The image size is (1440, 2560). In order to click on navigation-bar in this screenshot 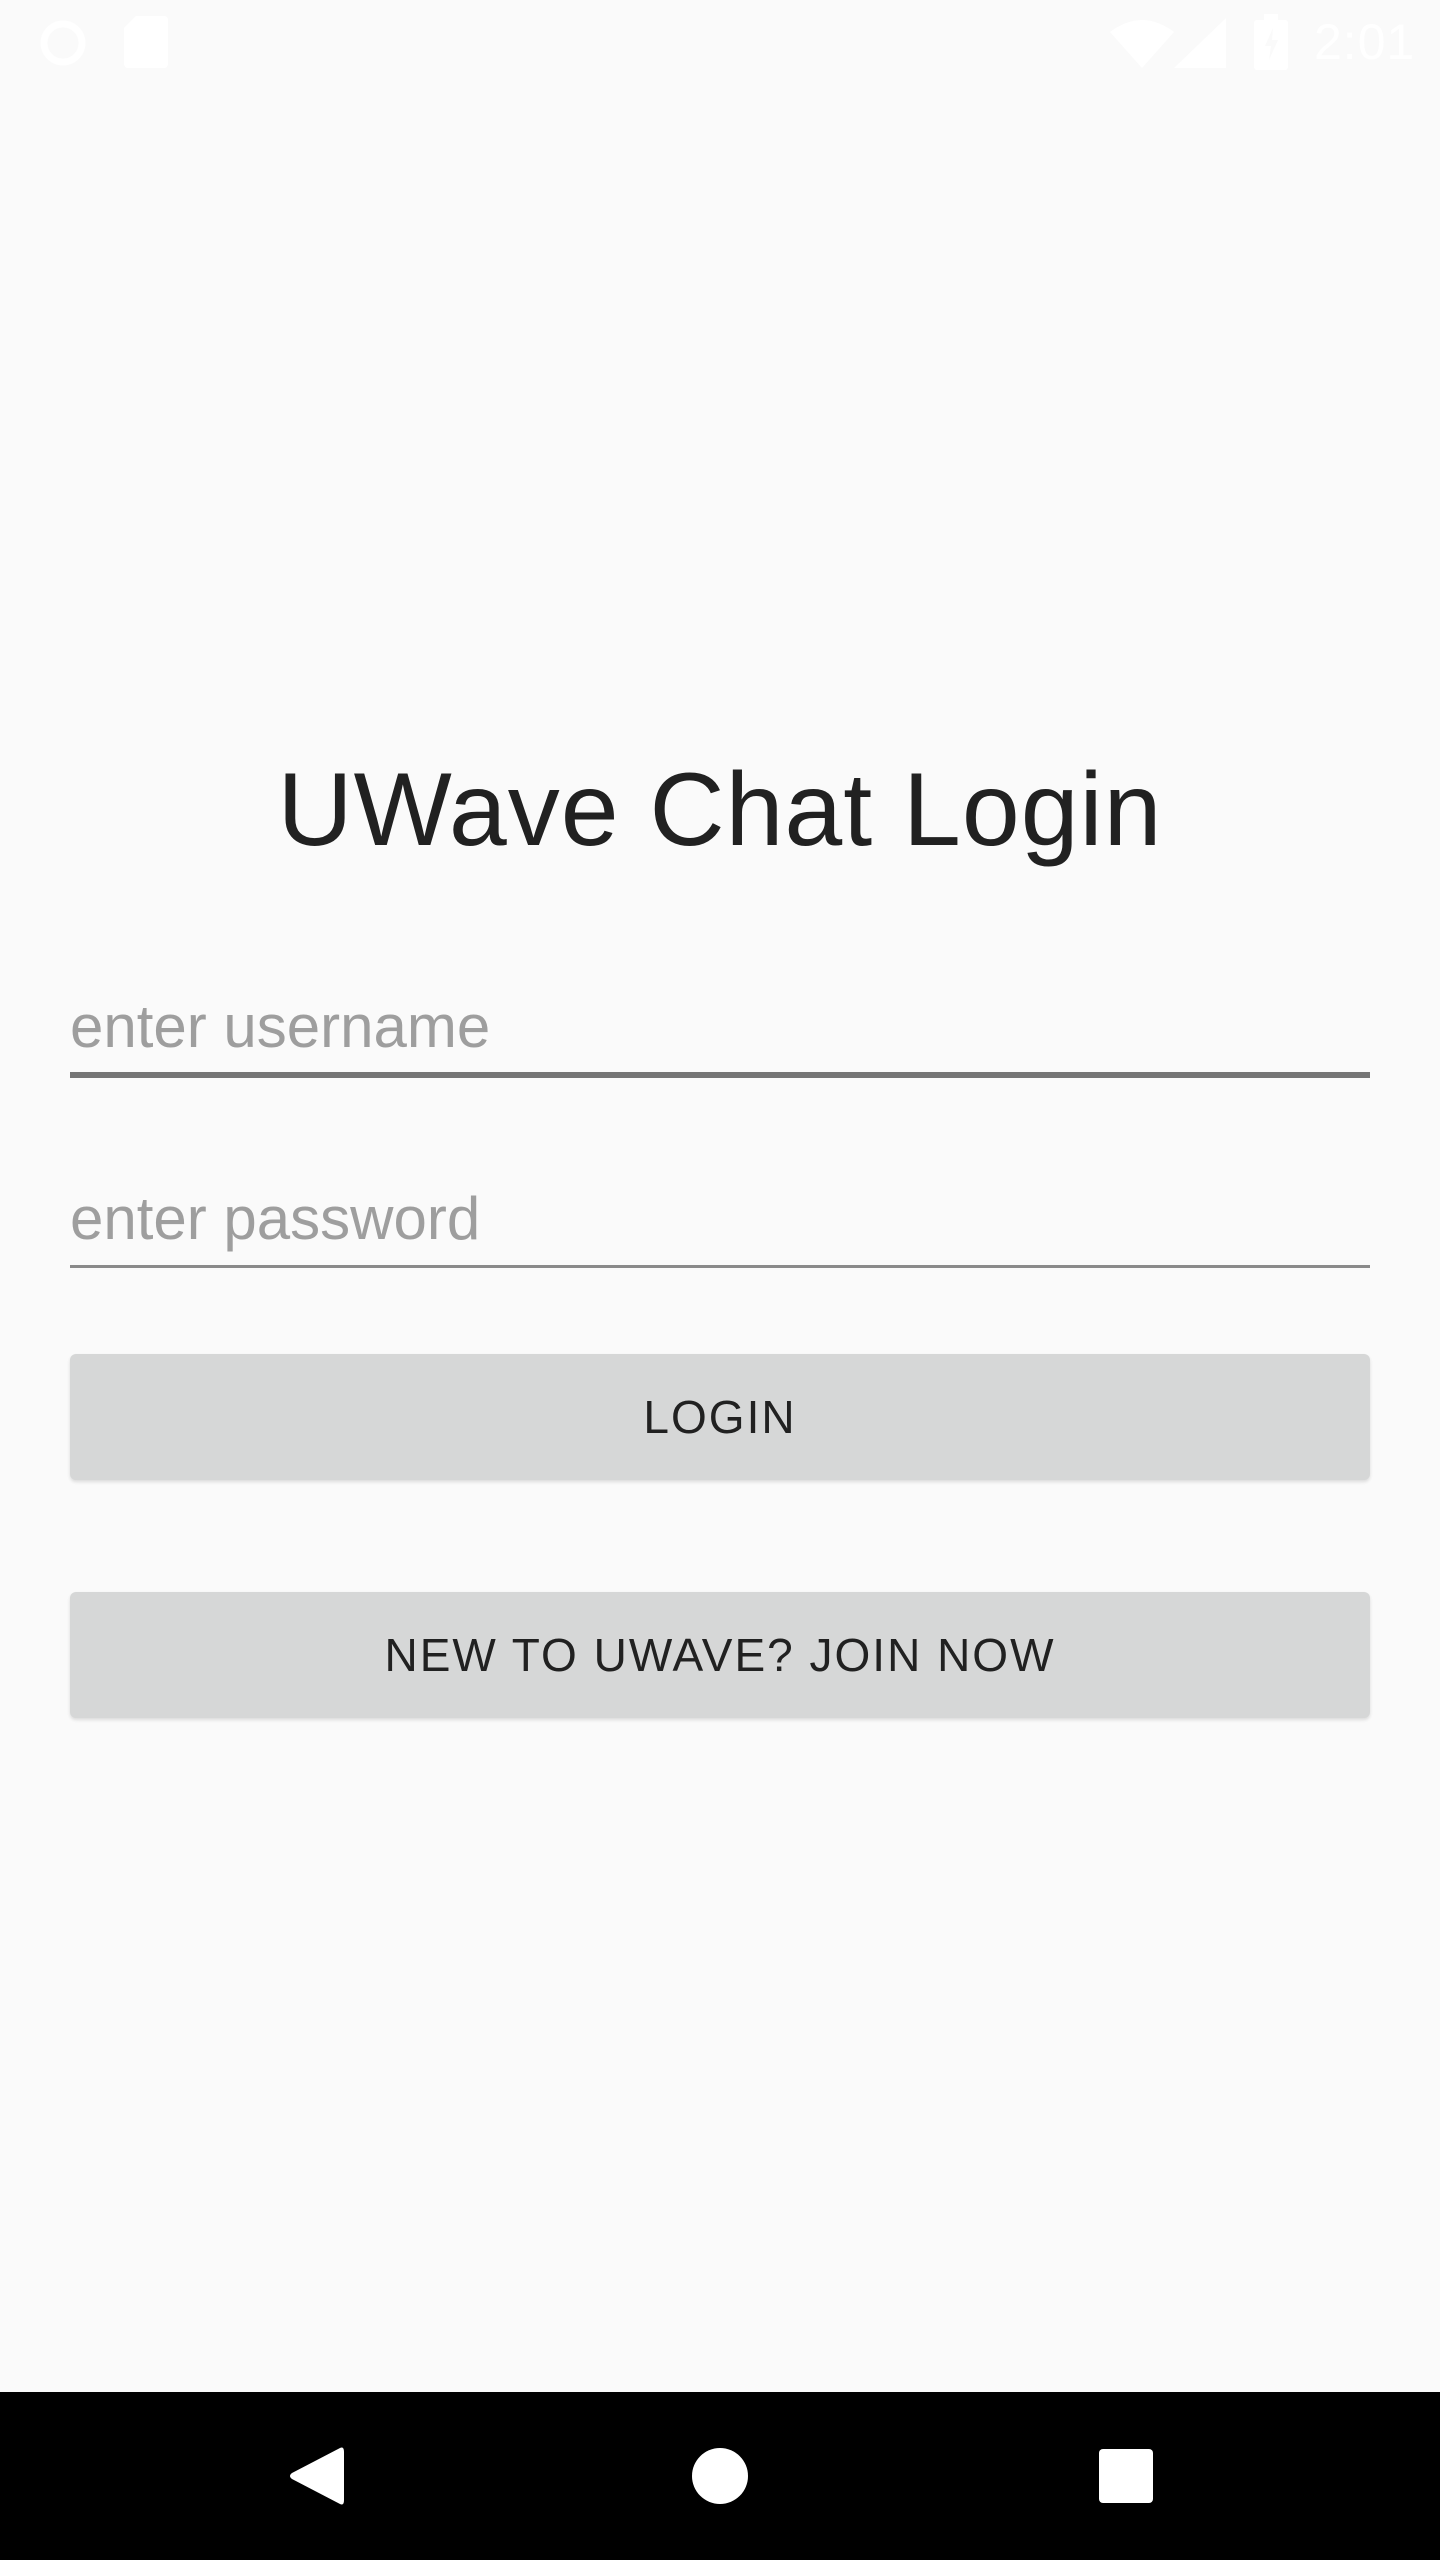, I will do `click(720, 2476)`.